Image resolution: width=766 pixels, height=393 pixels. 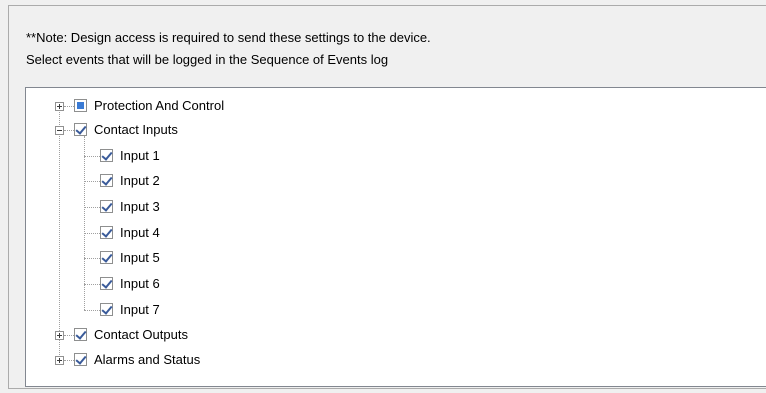 What do you see at coordinates (59, 232) in the screenshot?
I see `tree-root-connector` at bounding box center [59, 232].